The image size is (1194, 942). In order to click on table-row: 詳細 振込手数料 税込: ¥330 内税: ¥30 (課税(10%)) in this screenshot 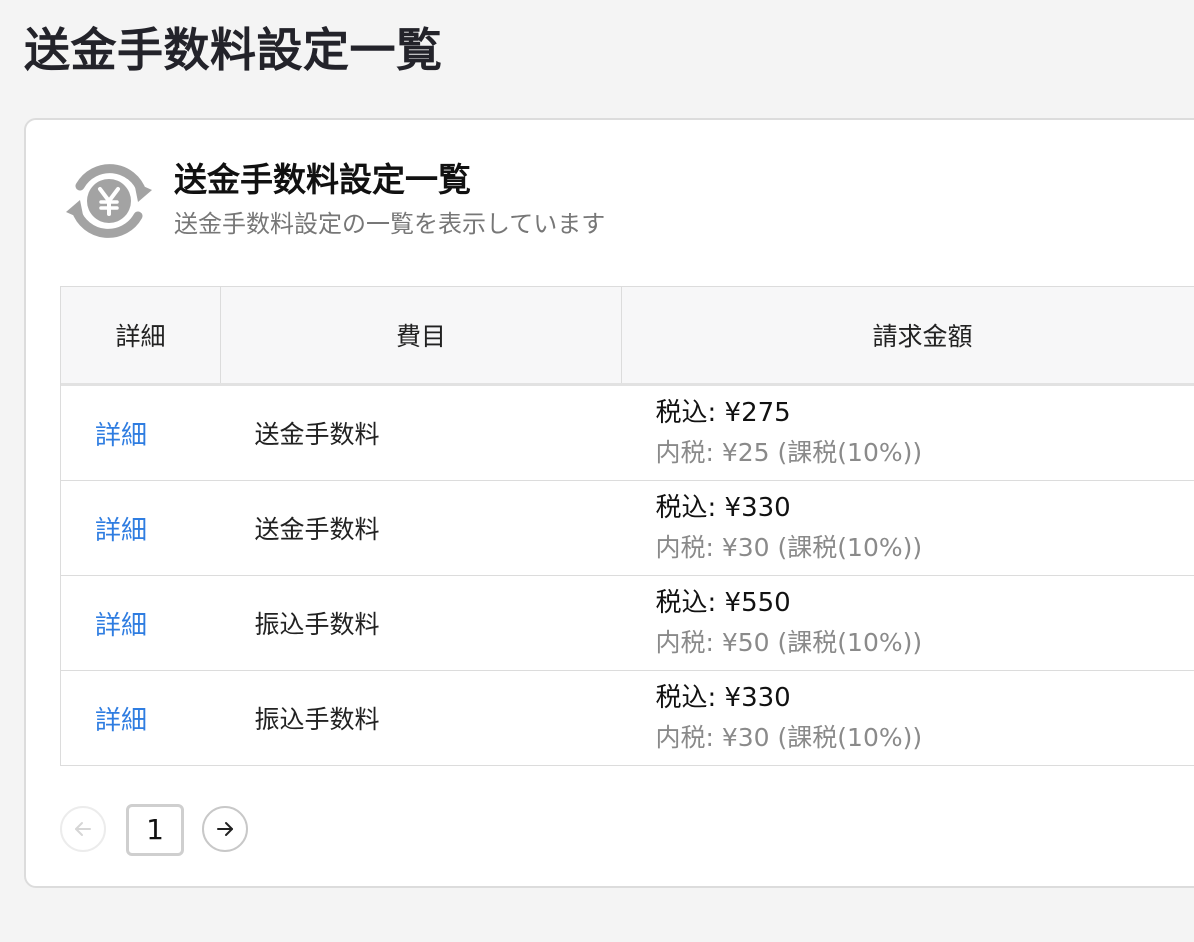, I will do `click(627, 718)`.